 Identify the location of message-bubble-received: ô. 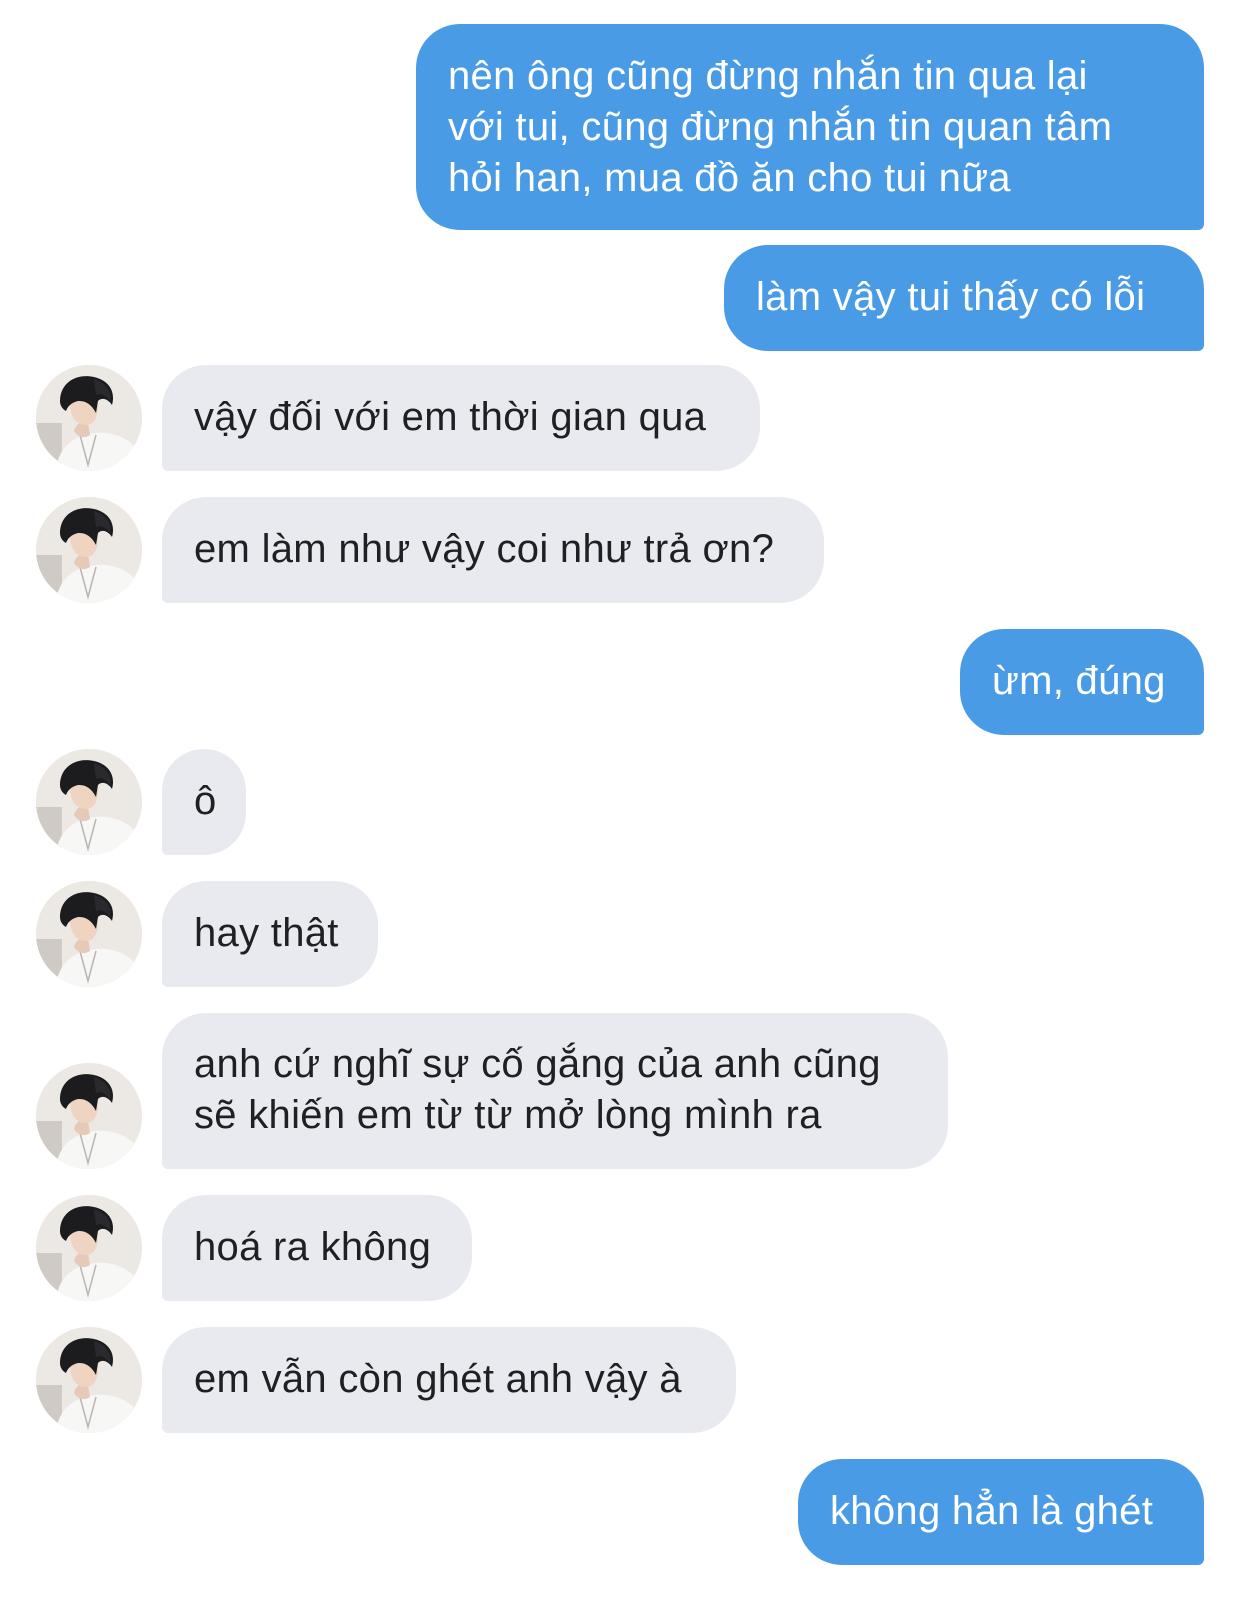
(204, 802).